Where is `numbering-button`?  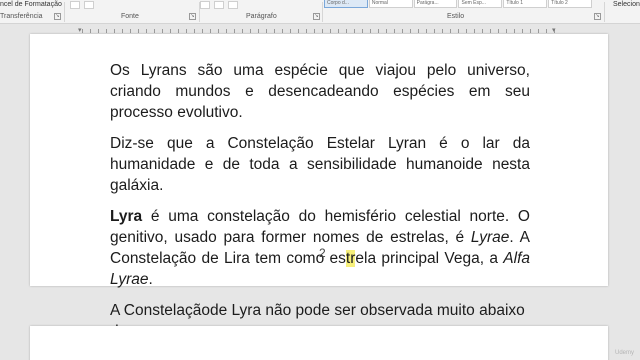
numbering-button is located at coordinates (219, 5).